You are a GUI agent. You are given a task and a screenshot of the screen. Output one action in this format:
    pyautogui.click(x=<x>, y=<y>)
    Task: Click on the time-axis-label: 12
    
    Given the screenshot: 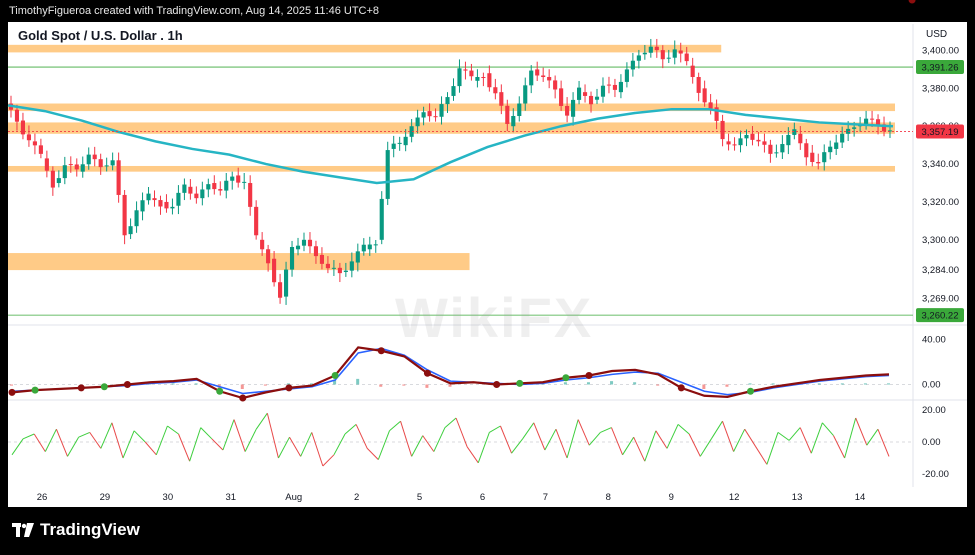 What is the action you would take?
    pyautogui.click(x=734, y=497)
    